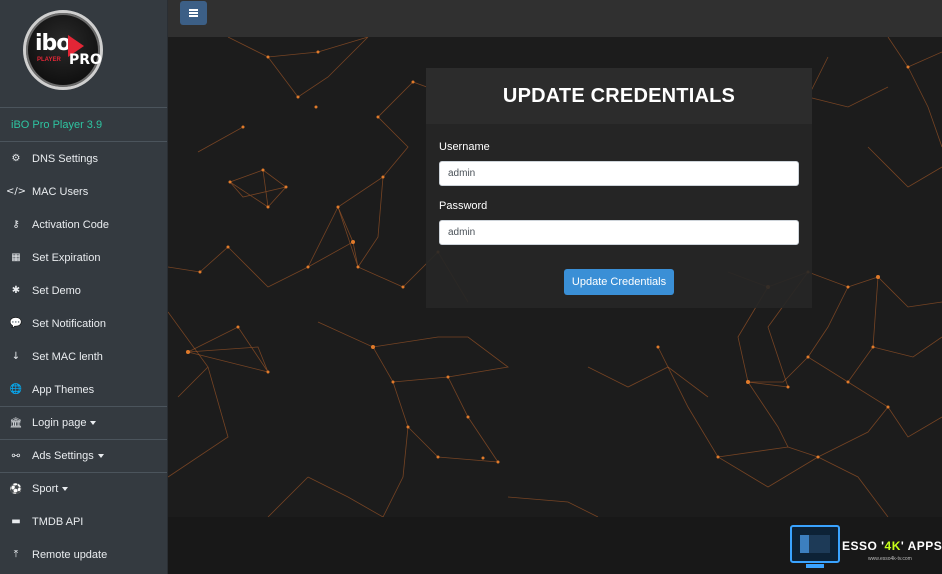 Image resolution: width=942 pixels, height=574 pixels. Describe the element at coordinates (16, 158) in the screenshot. I see `cogs-icon: ⚙` at that location.